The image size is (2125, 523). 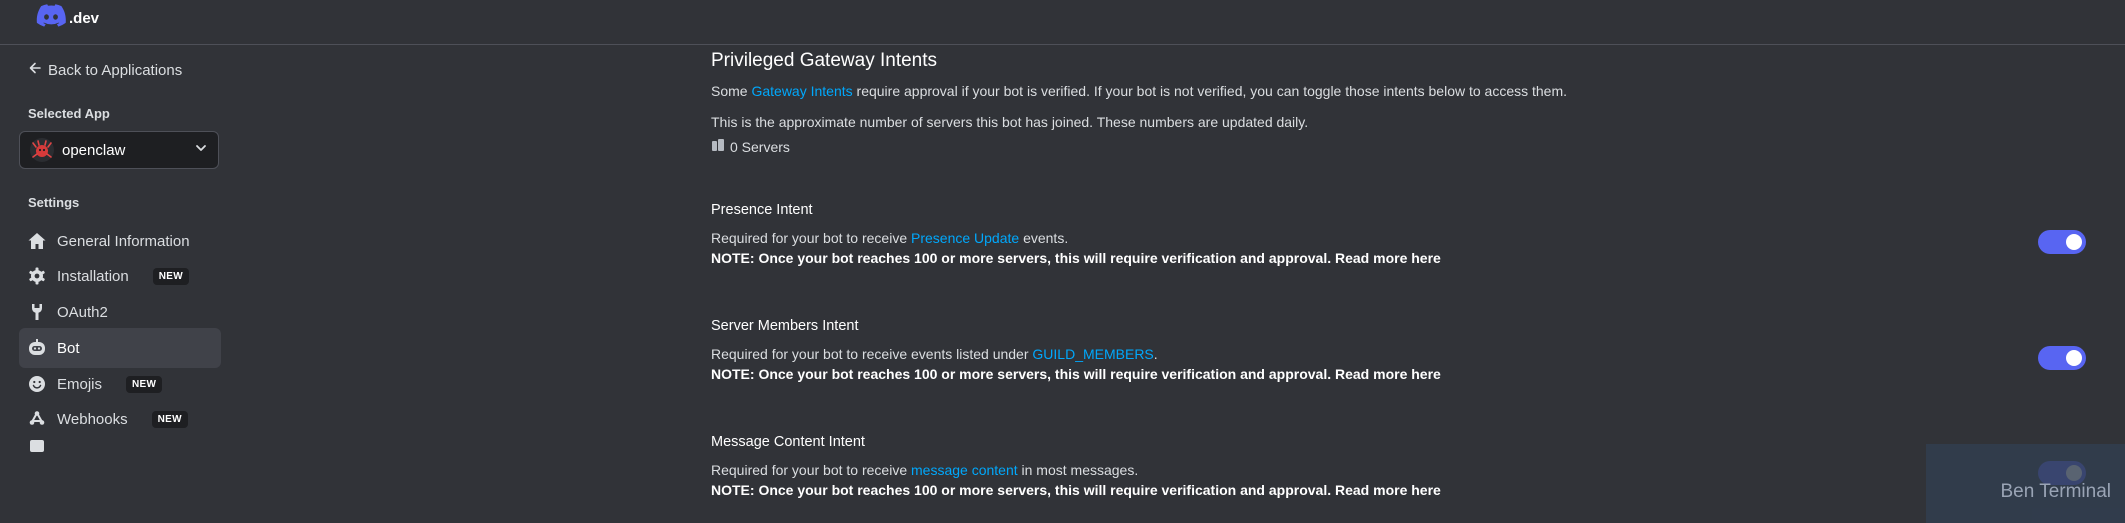 What do you see at coordinates (731, 91) in the screenshot?
I see `intro-text-start: Some` at bounding box center [731, 91].